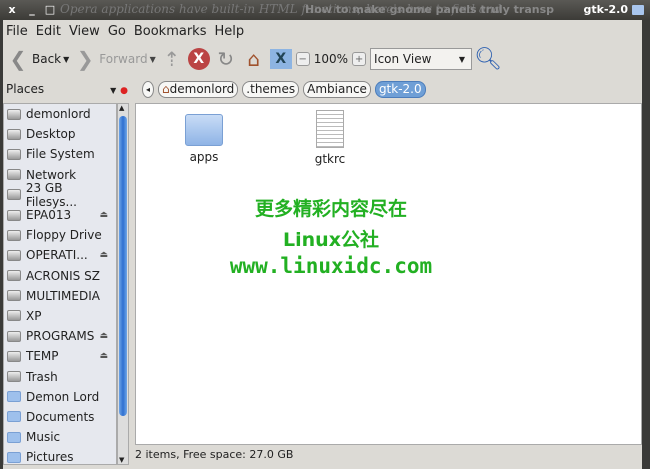 This screenshot has height=469, width=650. Describe the element at coordinates (48, 31) in the screenshot. I see `menu-edit: Edit` at that location.